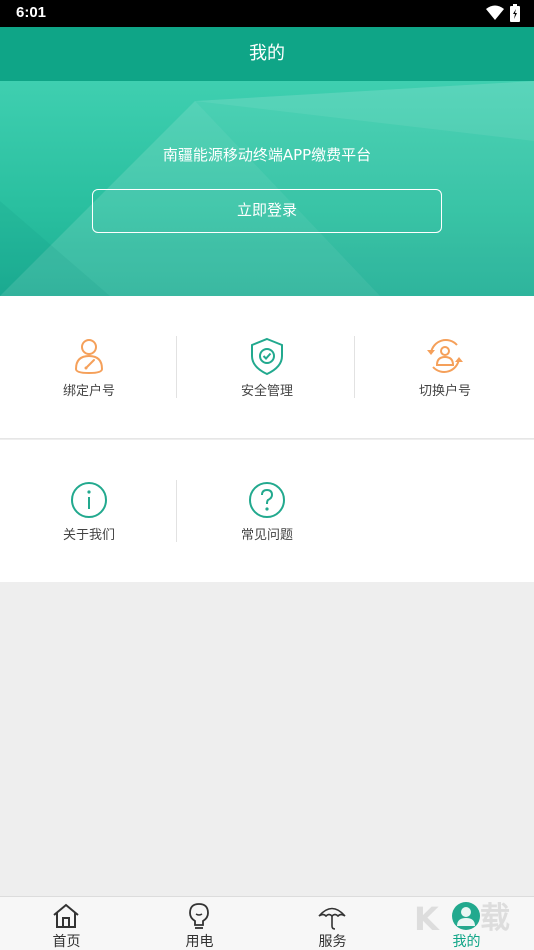 Image resolution: width=534 pixels, height=950 pixels. I want to click on tab-mine: 我的, so click(466, 923).